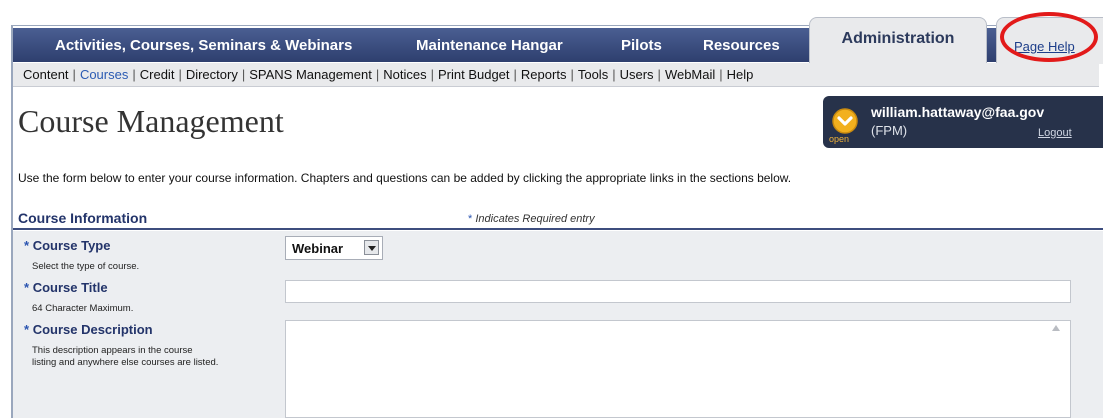 Image resolution: width=1103 pixels, height=418 pixels. Describe the element at coordinates (70, 287) in the screenshot. I see `course-title-label-text: Course Title` at that location.